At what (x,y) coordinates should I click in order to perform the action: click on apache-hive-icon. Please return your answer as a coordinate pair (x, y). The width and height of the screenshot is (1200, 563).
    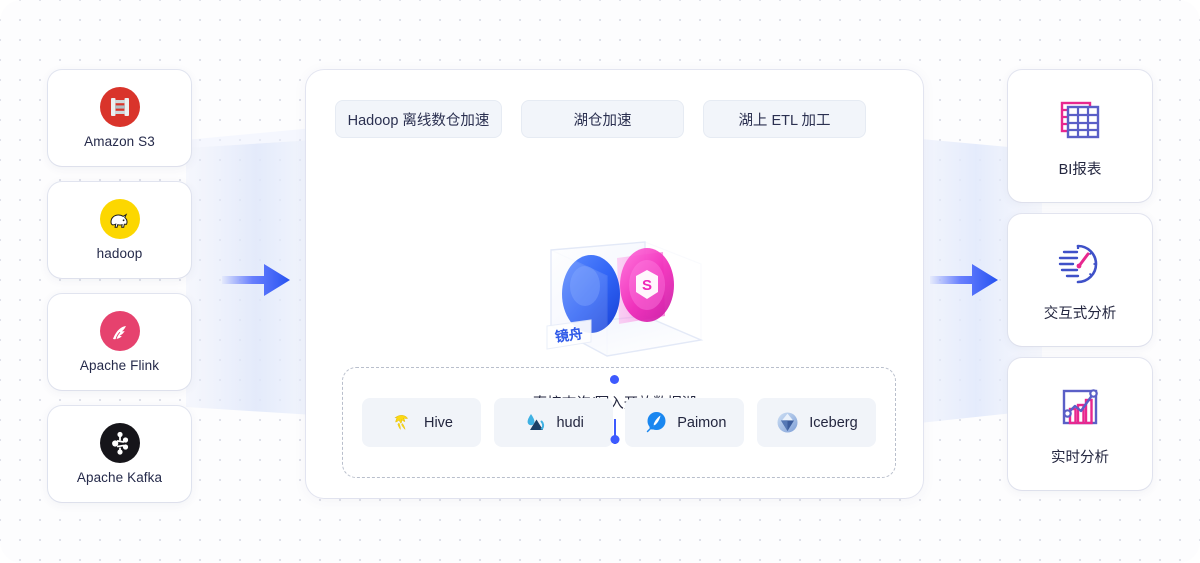
    Looking at the image, I should click on (402, 422).